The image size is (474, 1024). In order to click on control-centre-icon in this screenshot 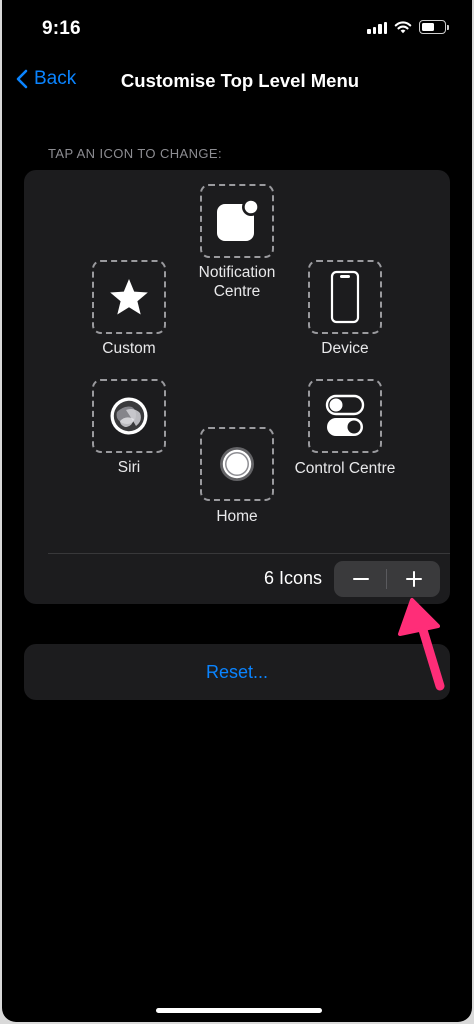, I will do `click(345, 415)`.